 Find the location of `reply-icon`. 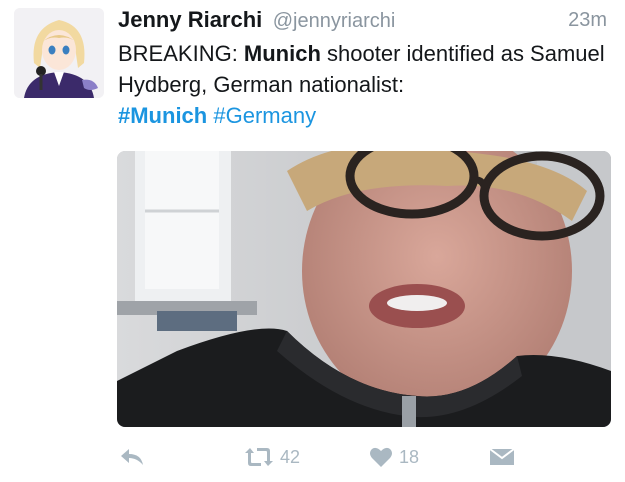

reply-icon is located at coordinates (132, 457).